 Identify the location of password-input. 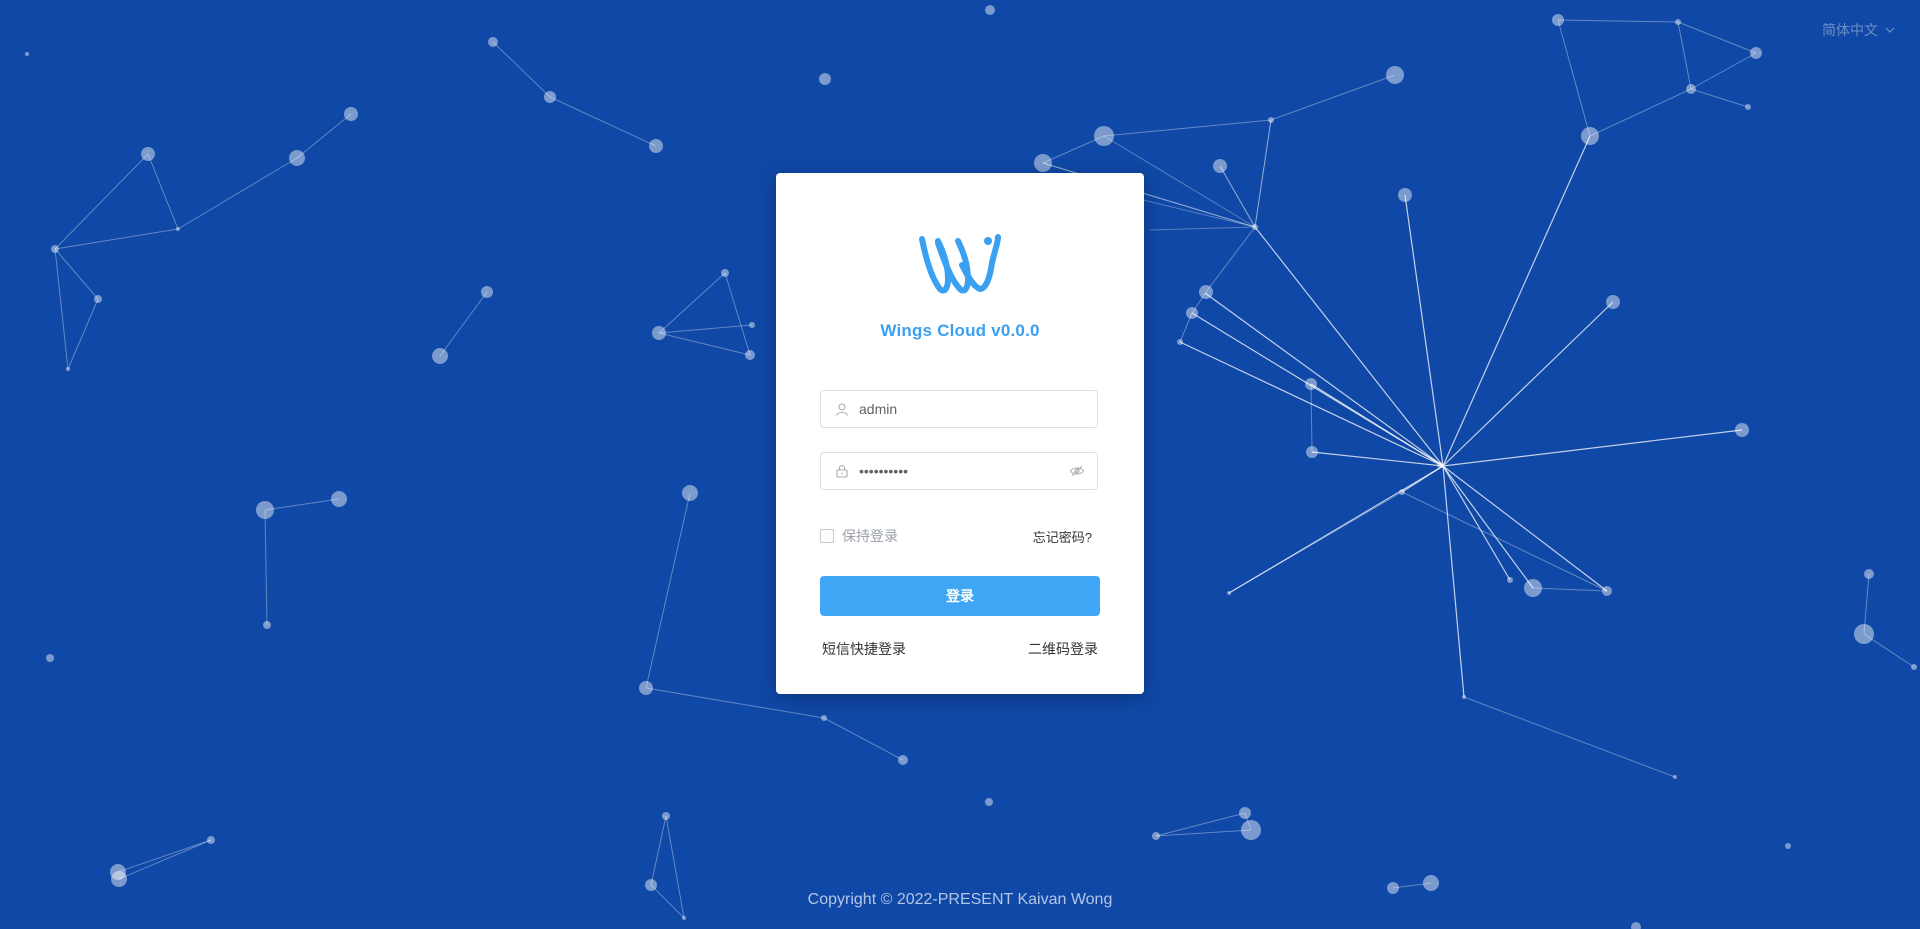
(964, 471).